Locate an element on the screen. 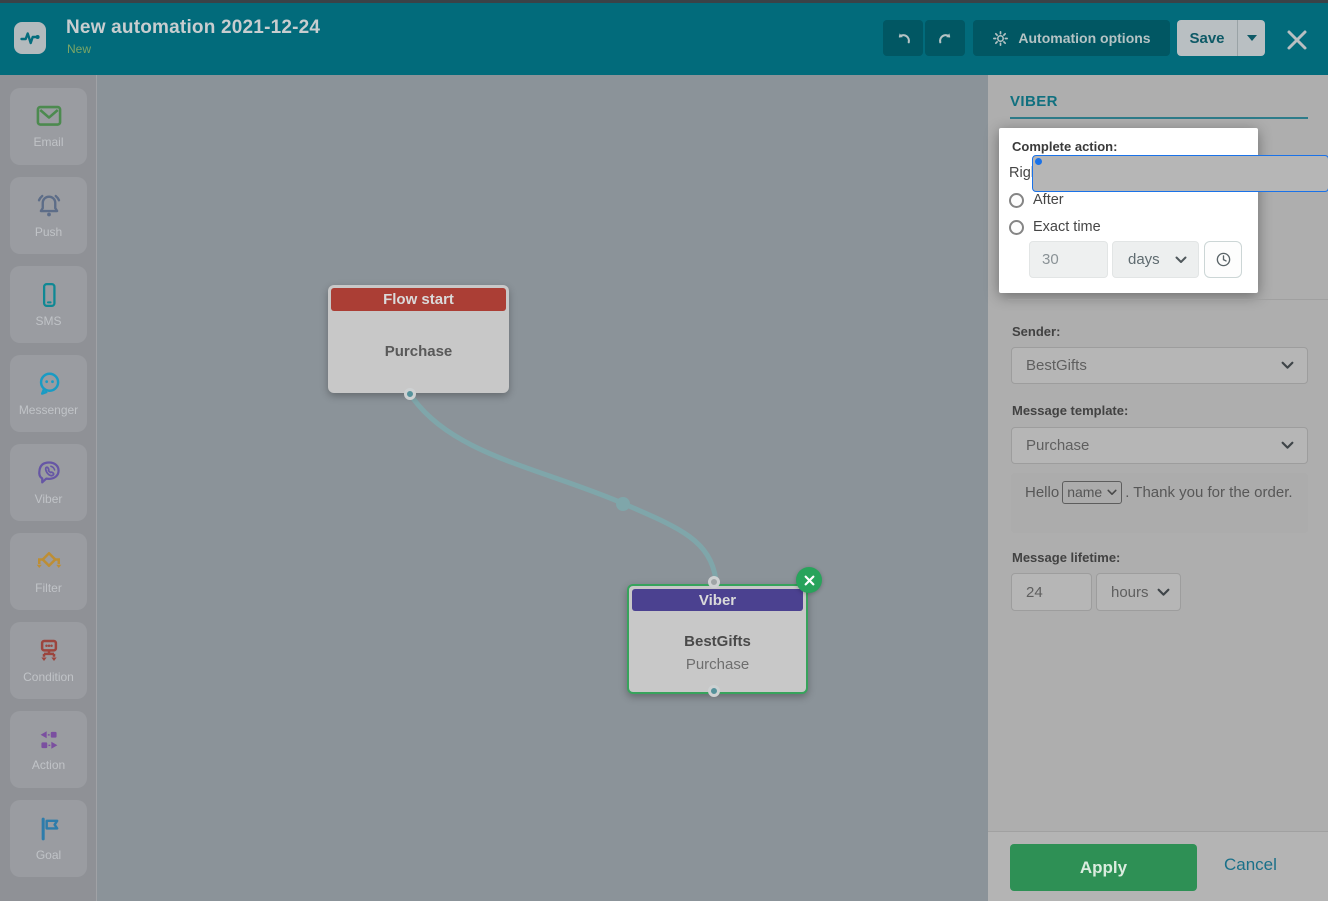 The image size is (1328, 901). flow-start-node: Flow start Purchase is located at coordinates (418, 339).